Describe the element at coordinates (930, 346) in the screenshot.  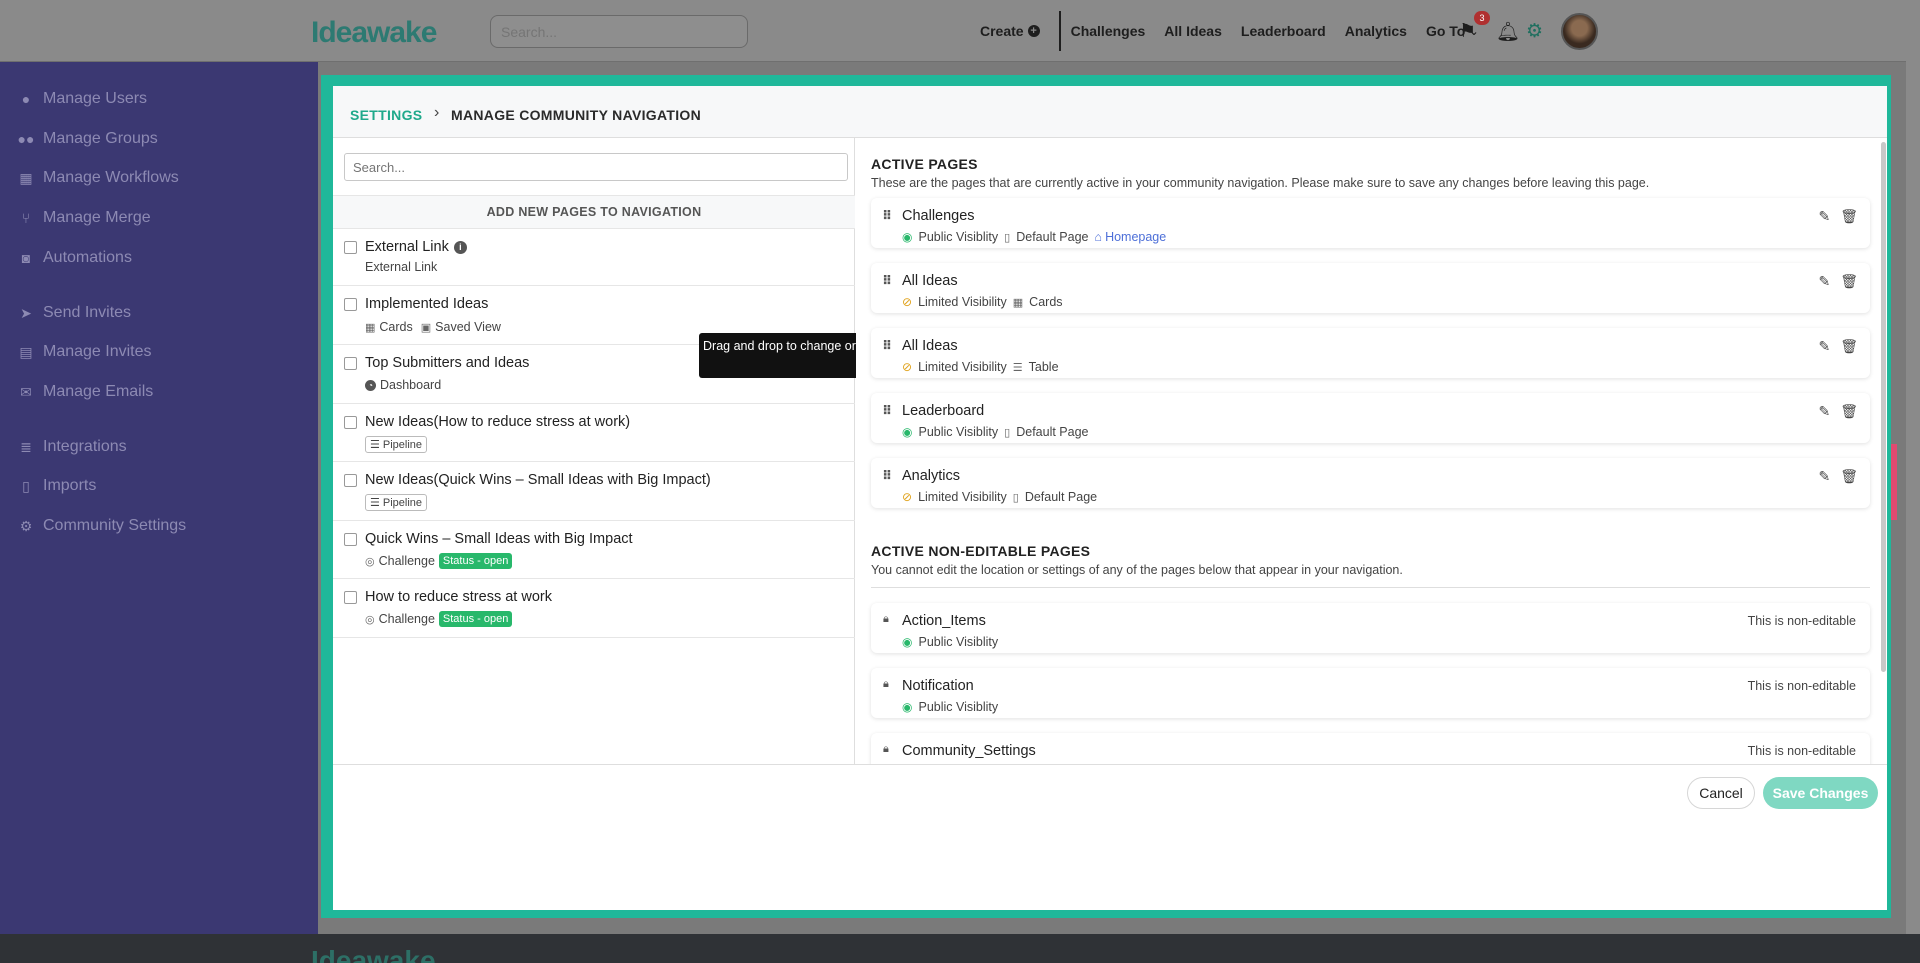
I see `card-title: All Ideas` at that location.